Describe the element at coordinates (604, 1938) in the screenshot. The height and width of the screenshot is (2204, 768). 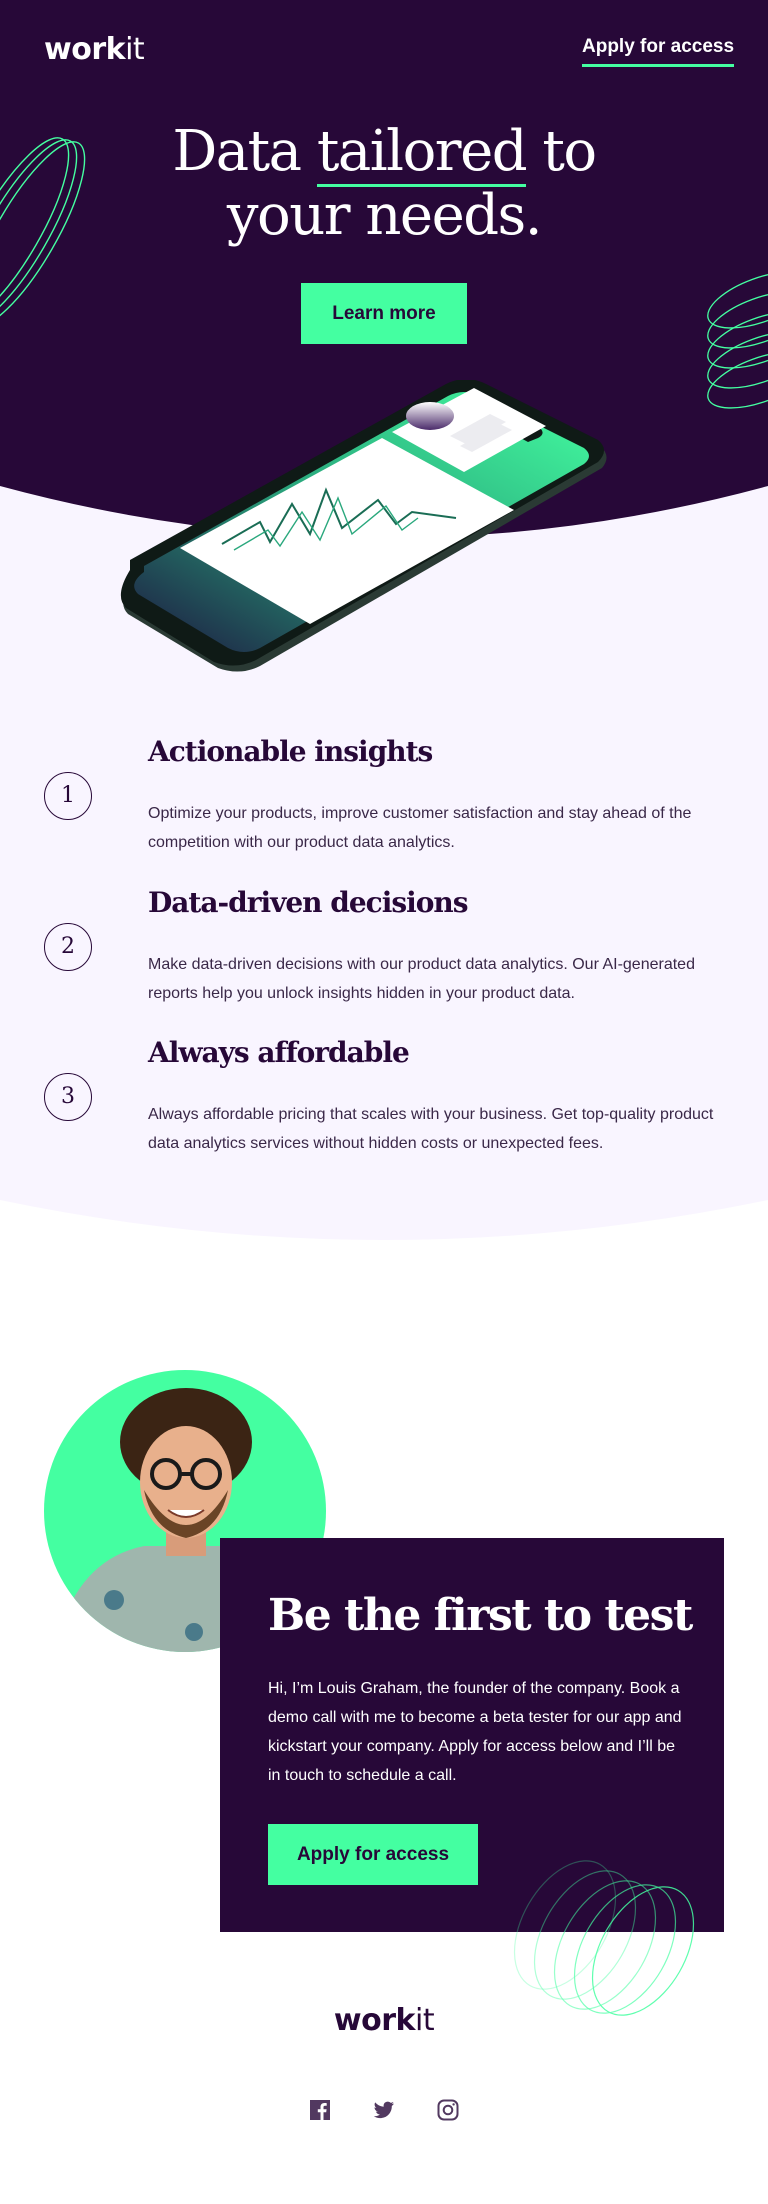
I see `decorative-rings-bottom` at that location.